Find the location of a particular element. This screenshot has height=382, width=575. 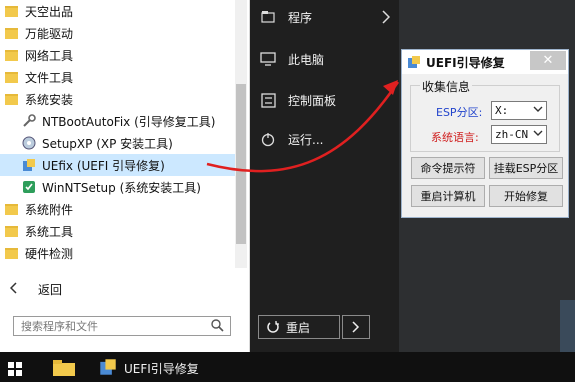

windows-start-icon is located at coordinates (15, 368).